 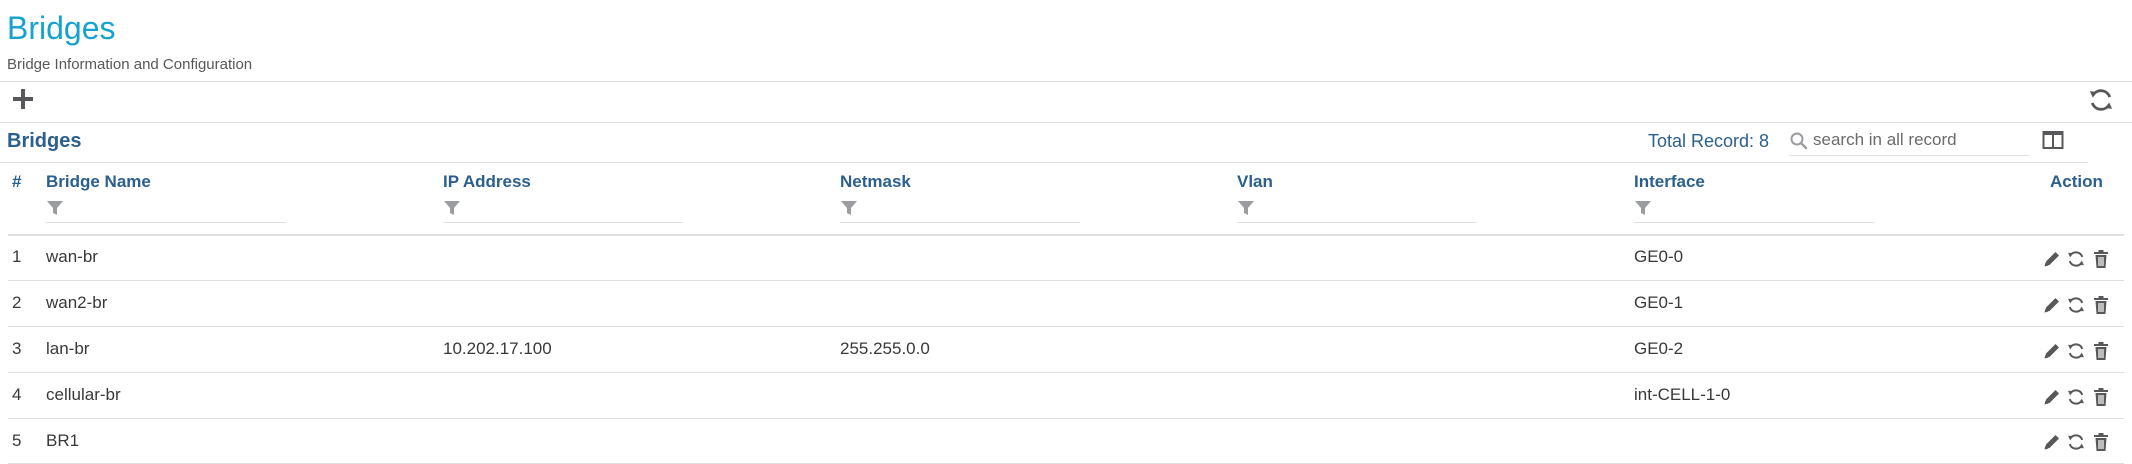 I want to click on interface-cell: int-CELL-1-0, so click(x=1682, y=394).